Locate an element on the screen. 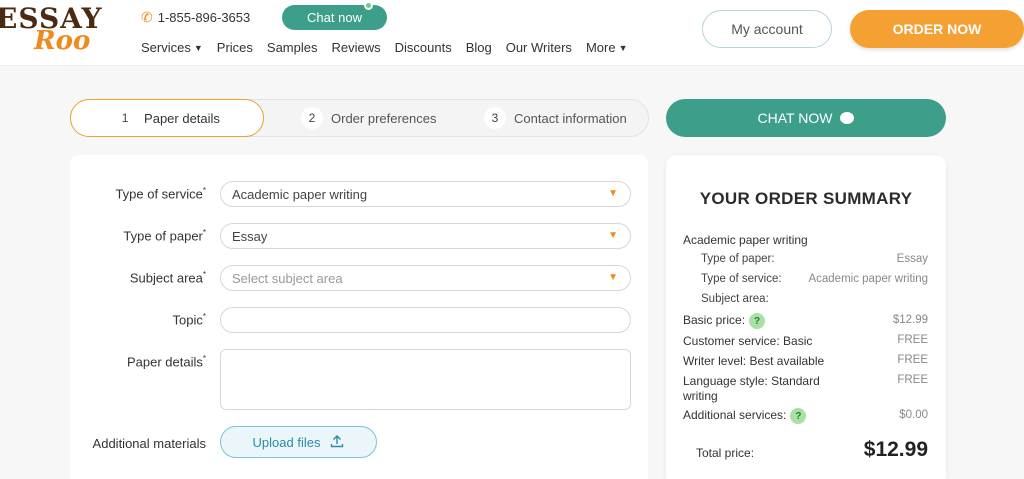  row-topic: Topic* is located at coordinates (359, 320).